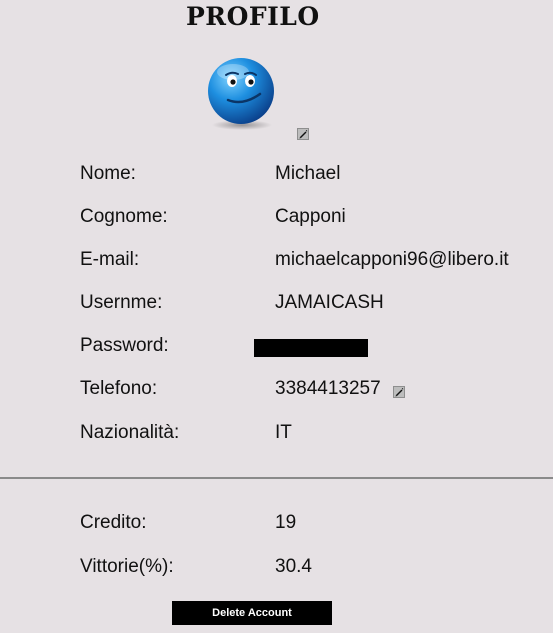 The width and height of the screenshot is (553, 633). Describe the element at coordinates (328, 388) in the screenshot. I see `phone-value: 3384413257` at that location.